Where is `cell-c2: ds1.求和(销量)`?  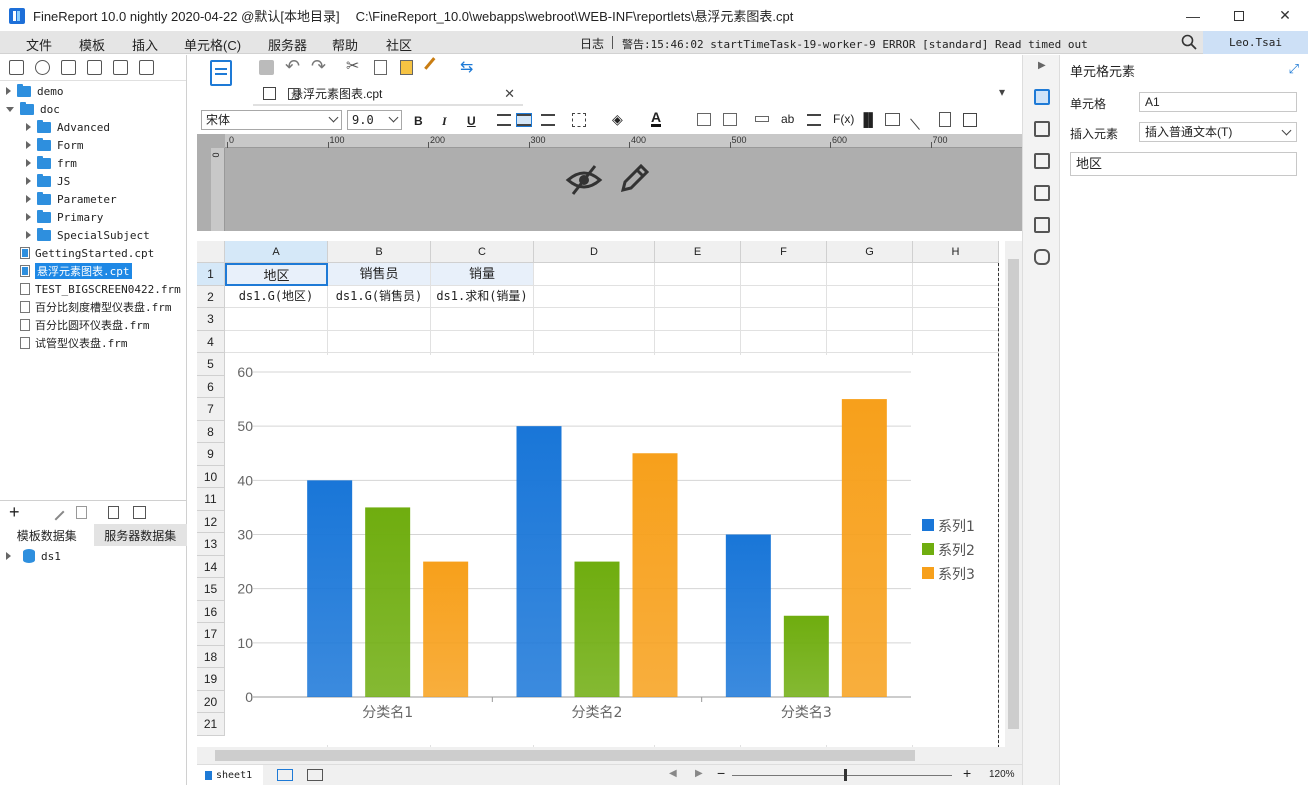 cell-c2: ds1.求和(销量) is located at coordinates (482, 296).